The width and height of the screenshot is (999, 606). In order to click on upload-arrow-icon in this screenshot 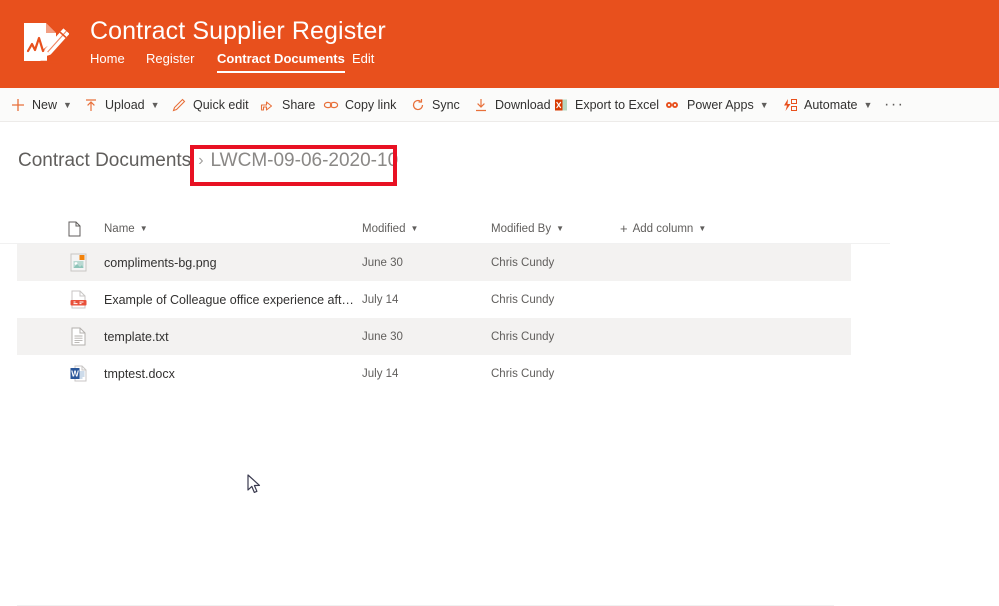, I will do `click(90, 105)`.